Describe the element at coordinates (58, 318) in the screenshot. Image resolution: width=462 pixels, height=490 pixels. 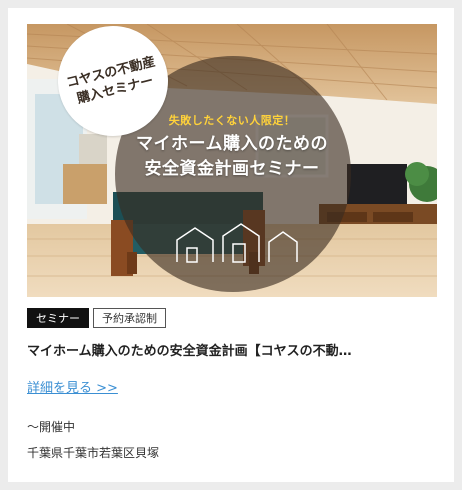
I see `tag-seminar: セミナー` at that location.